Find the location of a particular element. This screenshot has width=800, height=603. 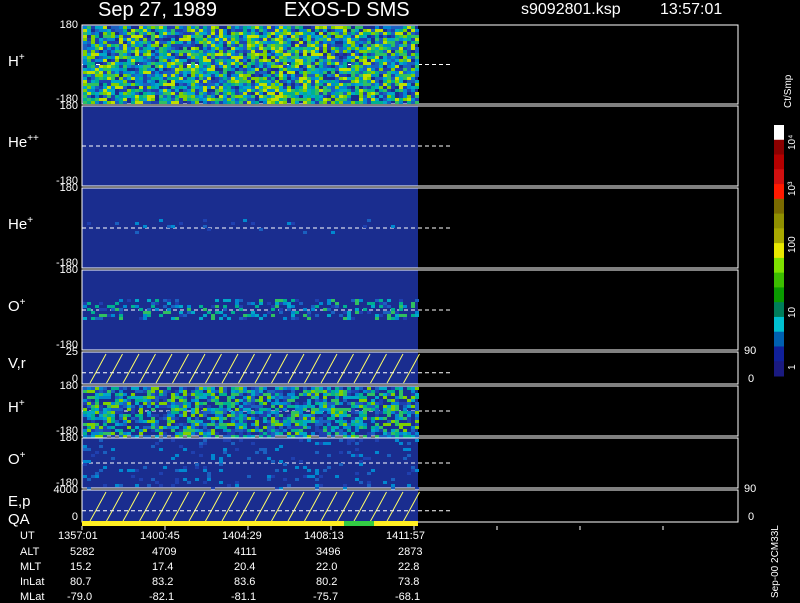

colorbar-tick-label: 10³ is located at coordinates (792, 188).